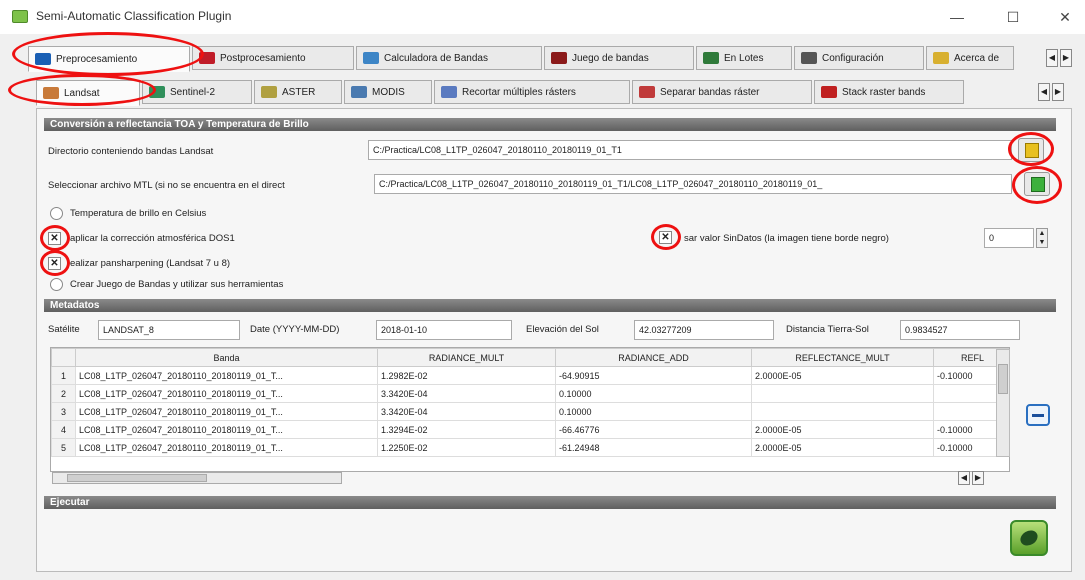 The image size is (1085, 580). What do you see at coordinates (436, 58) in the screenshot?
I see `tab-label: Calculadora de Bandas` at bounding box center [436, 58].